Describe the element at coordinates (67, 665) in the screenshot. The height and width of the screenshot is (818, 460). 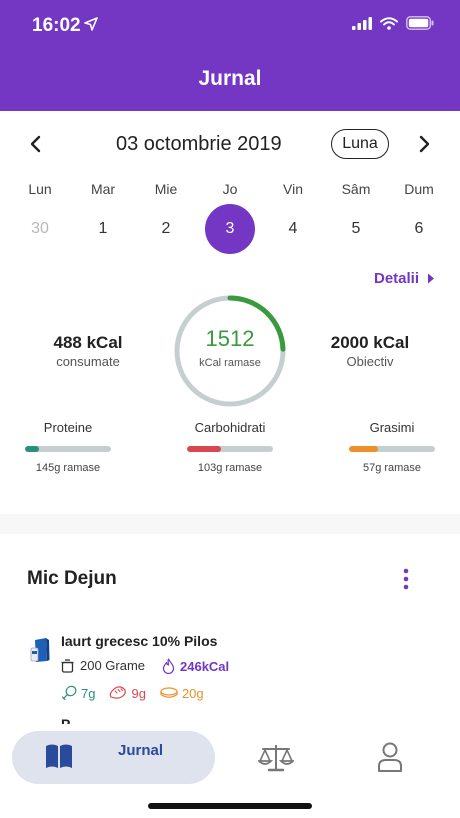
I see `container-icon` at that location.